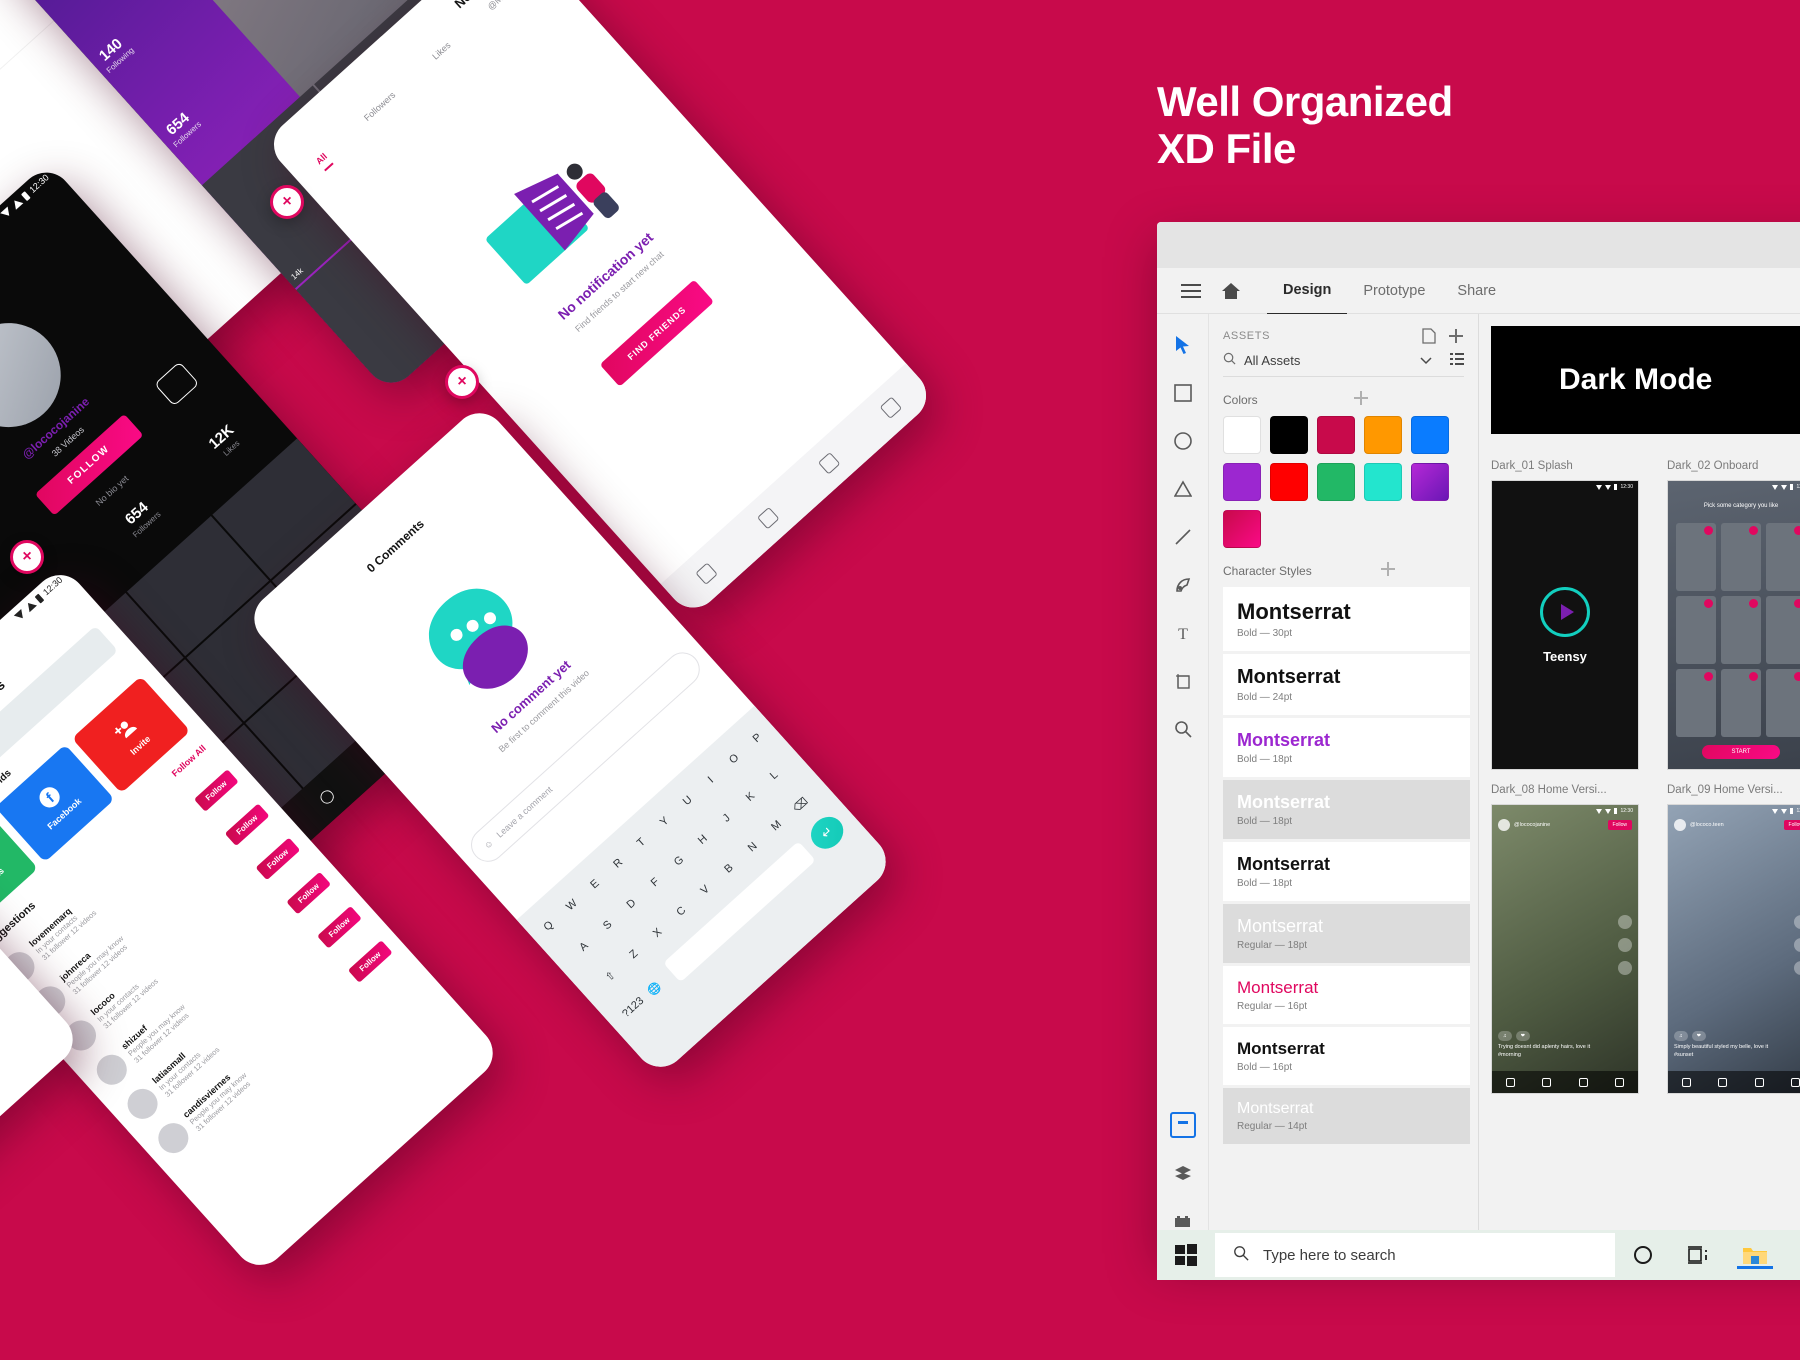 The image size is (1800, 1360). I want to click on layers-panel-icon, so click(1183, 1173).